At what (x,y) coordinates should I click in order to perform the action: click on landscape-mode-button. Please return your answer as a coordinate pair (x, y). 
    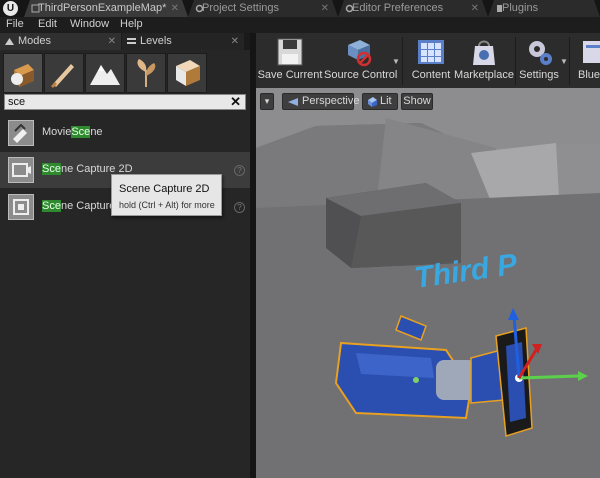
    Looking at the image, I should click on (105, 73).